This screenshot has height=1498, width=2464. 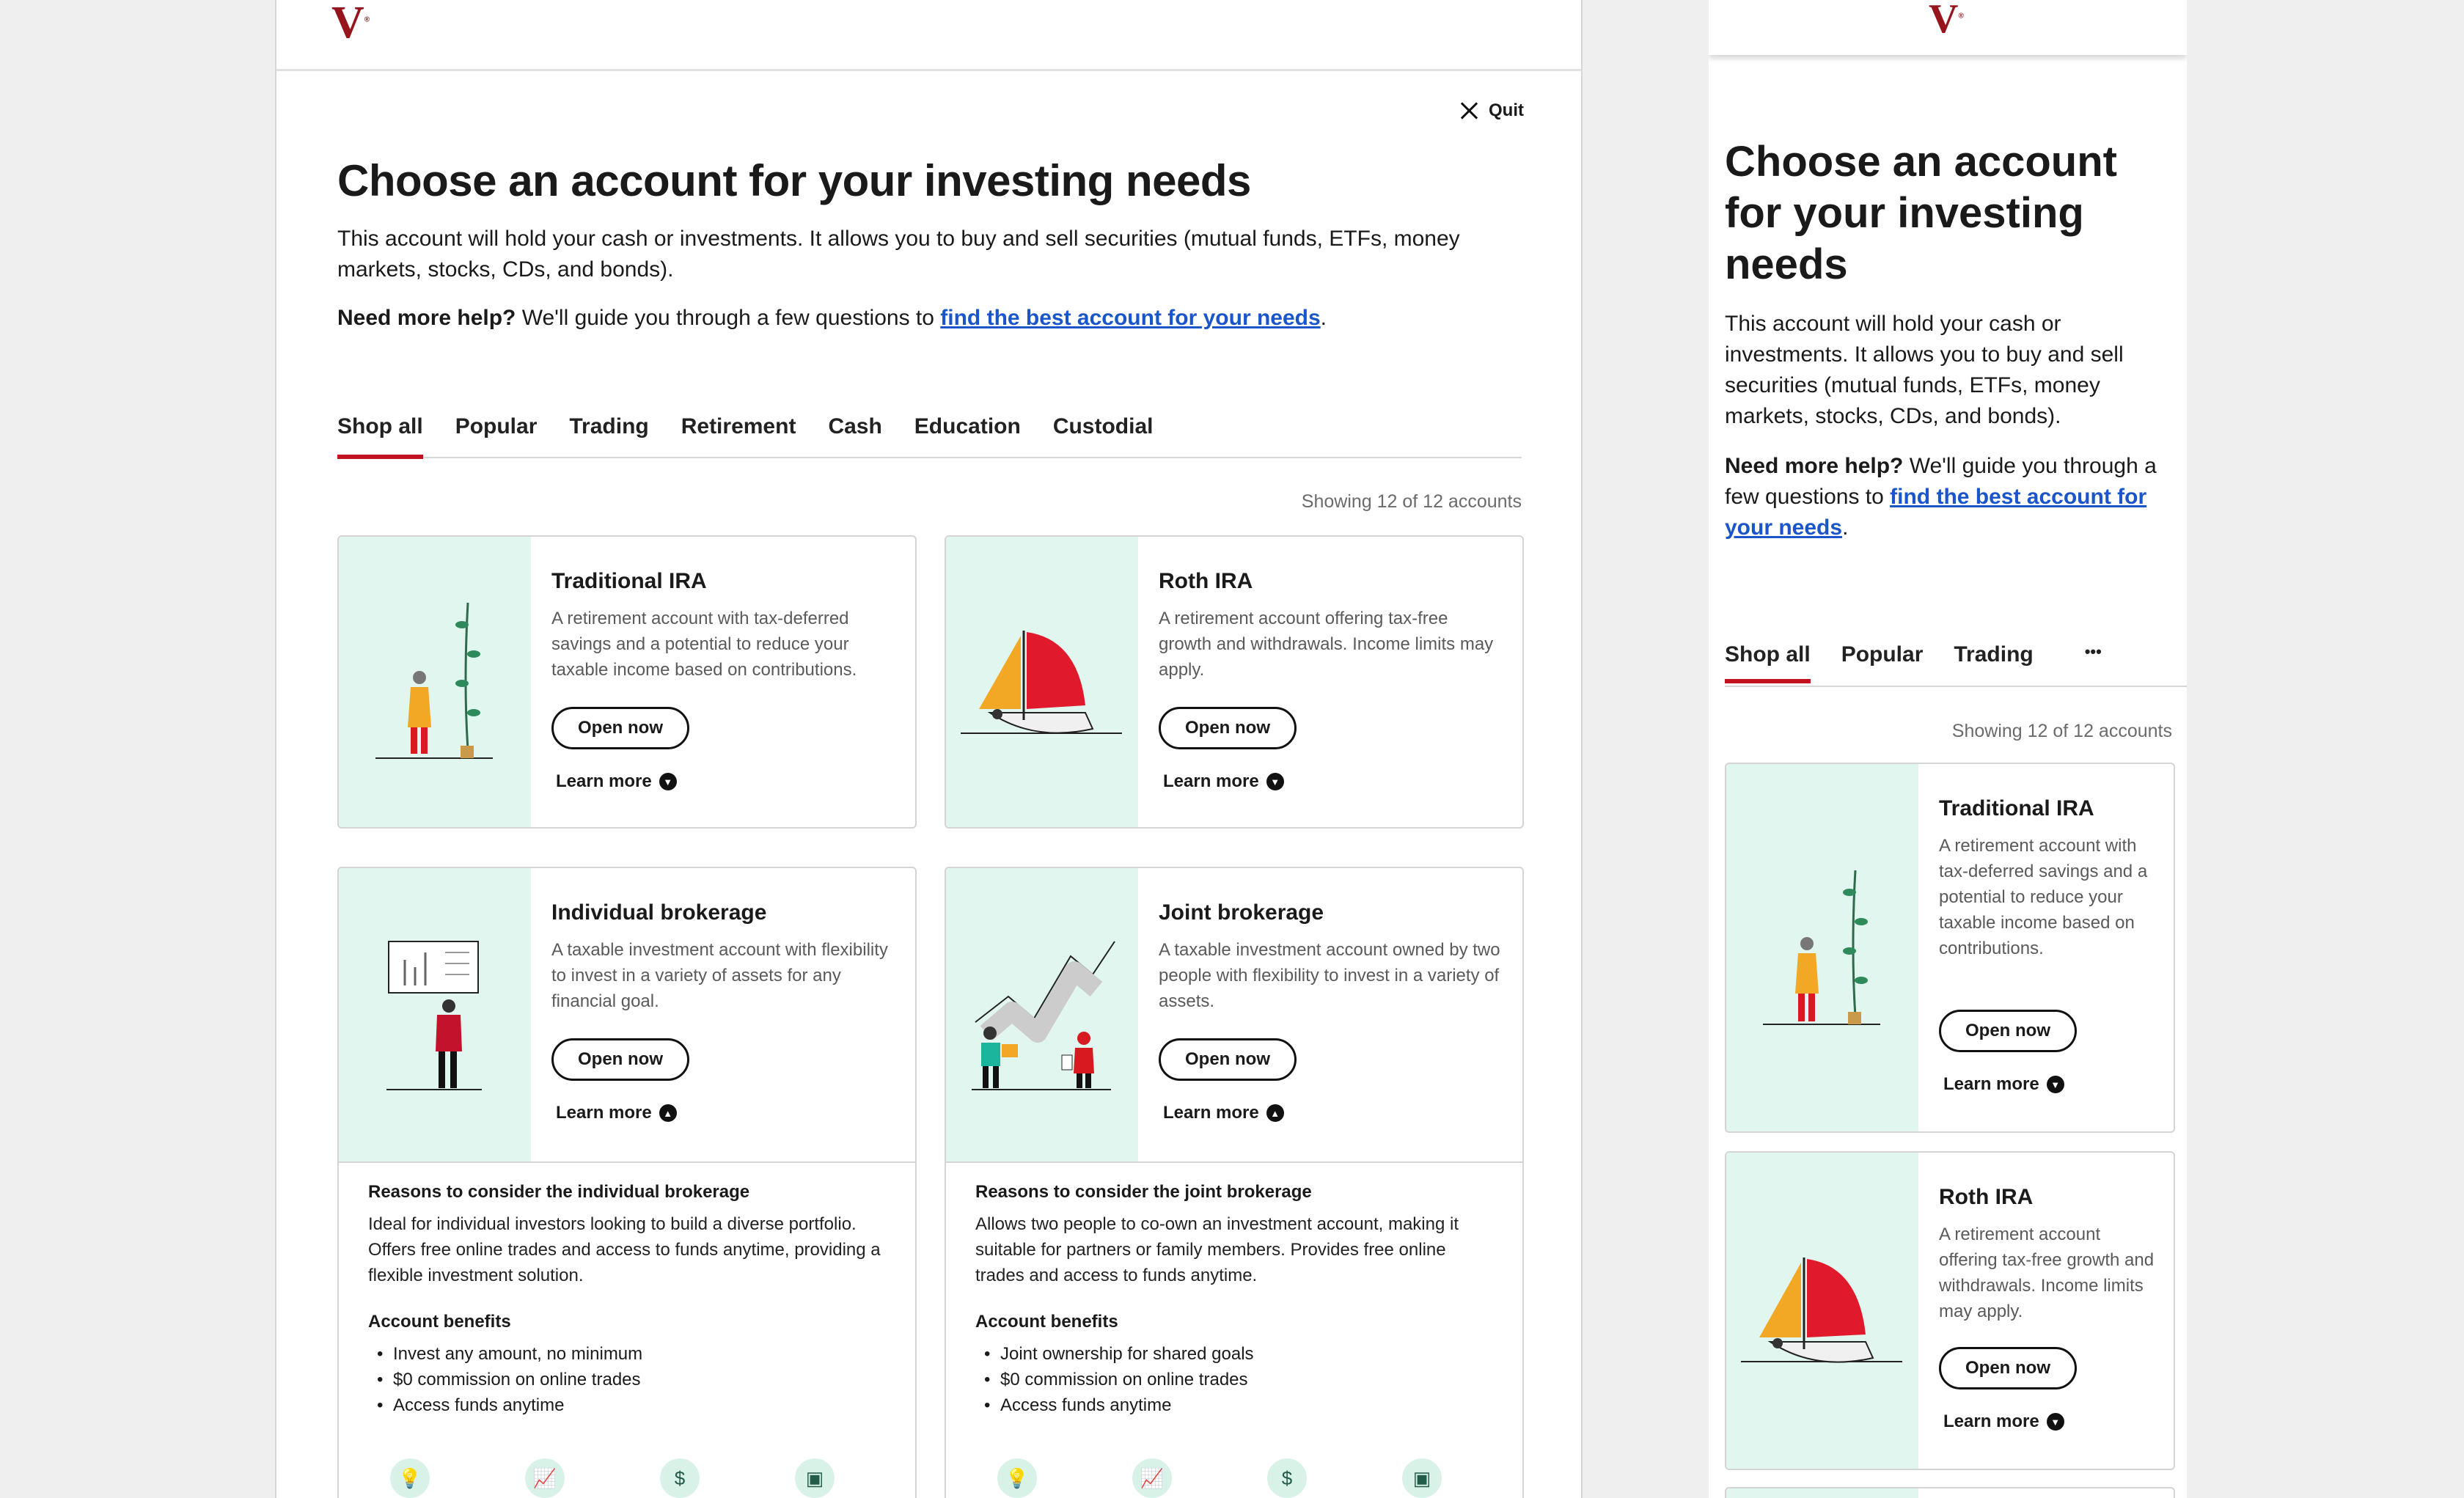 What do you see at coordinates (435, 1014) in the screenshot?
I see `individual-brokerage-illustration` at bounding box center [435, 1014].